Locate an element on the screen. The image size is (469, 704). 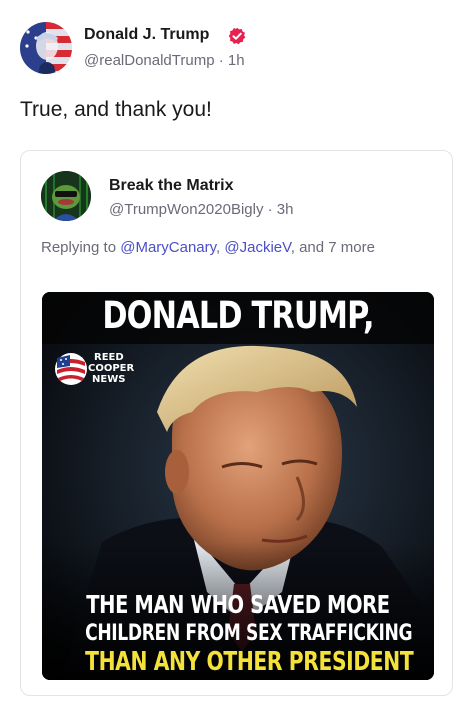
author-handle-time: @realDonaldTrump · 1h is located at coordinates (164, 60).